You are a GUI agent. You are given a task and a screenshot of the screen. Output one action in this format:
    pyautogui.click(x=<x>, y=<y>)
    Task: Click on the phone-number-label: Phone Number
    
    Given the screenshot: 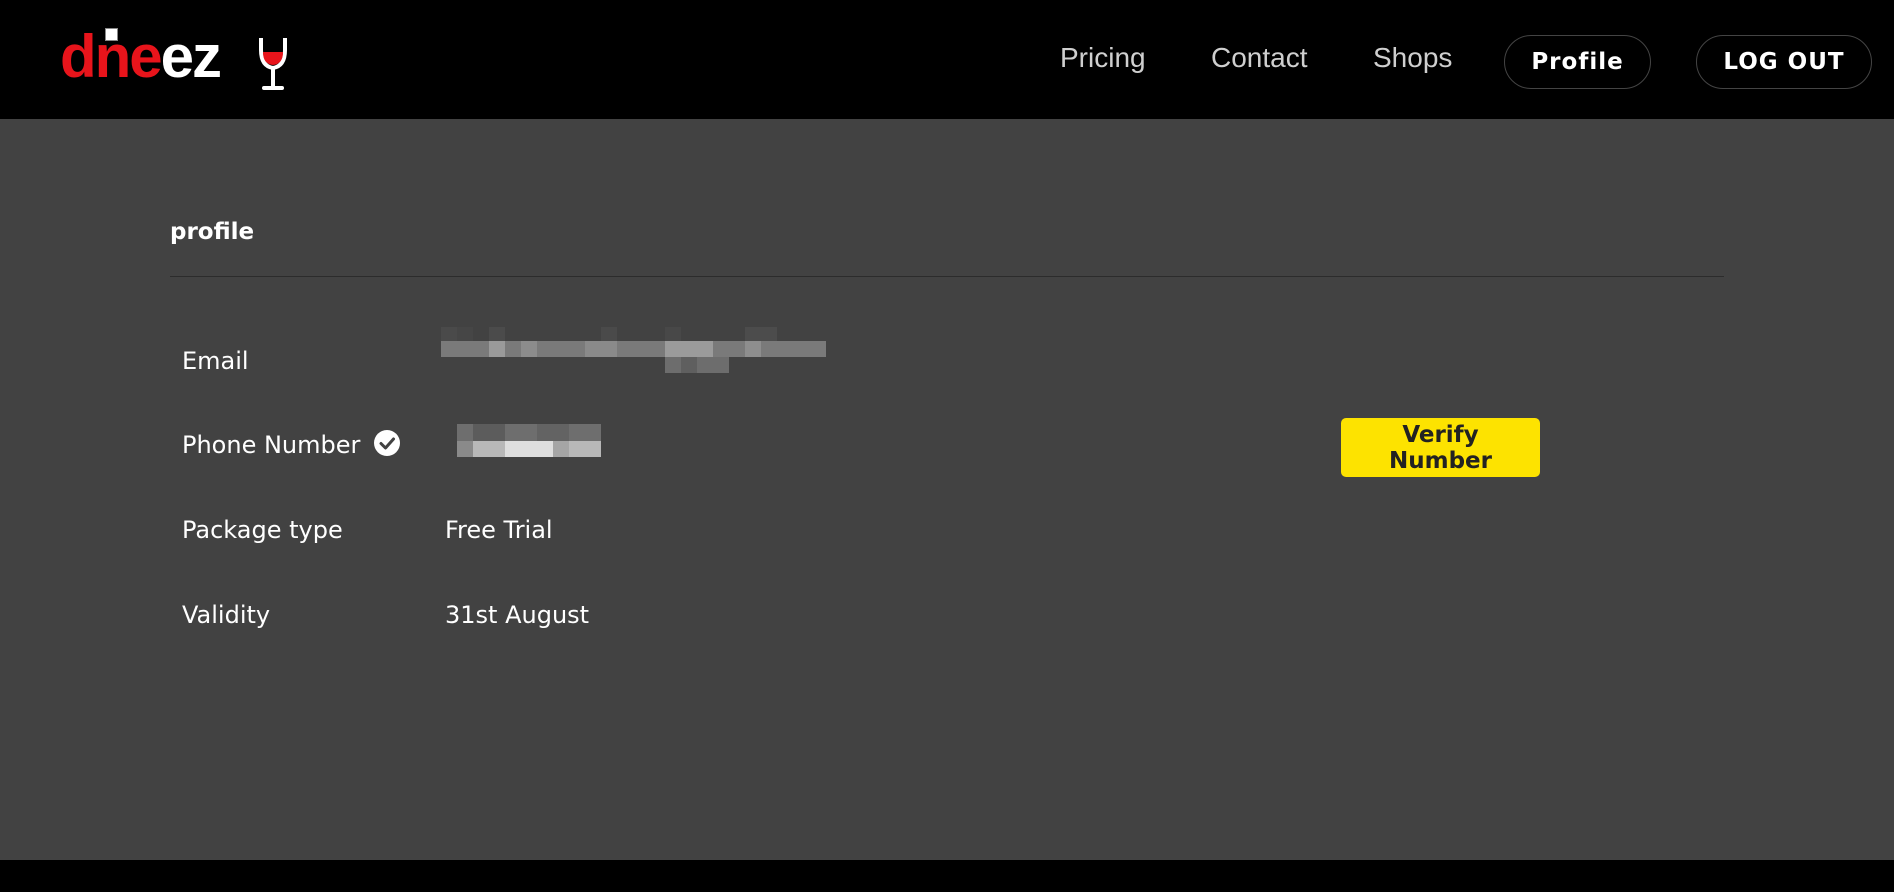 What is the action you would take?
    pyautogui.click(x=291, y=444)
    